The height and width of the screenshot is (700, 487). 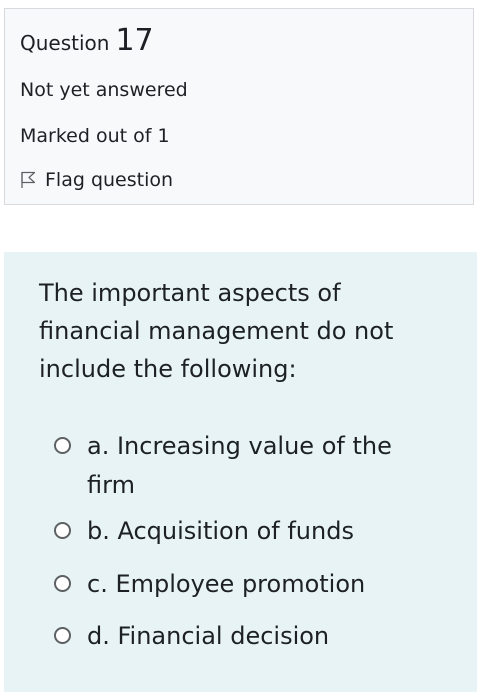 I want to click on question-heading: Question 17, so click(x=87, y=40).